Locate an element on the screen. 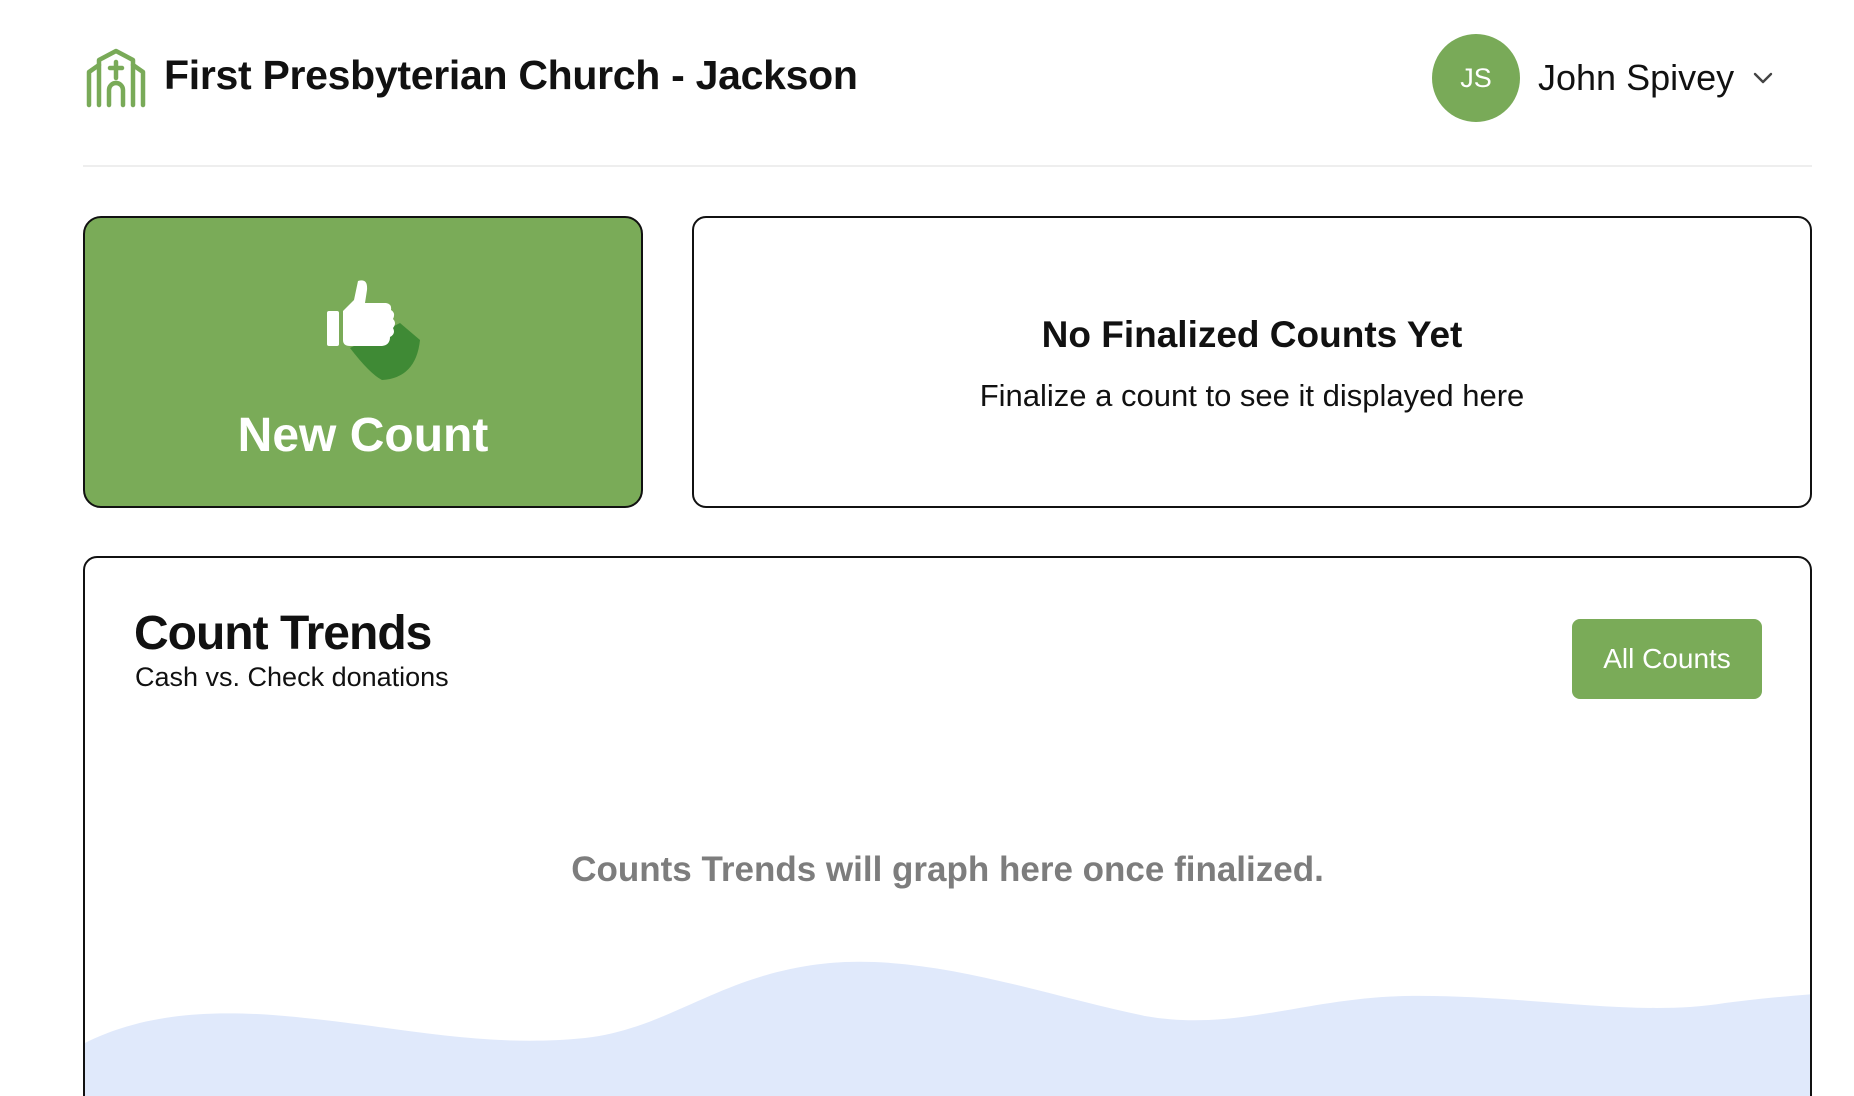  finalized-empty-title: No Finalized Counts Yet is located at coordinates (1252, 334).